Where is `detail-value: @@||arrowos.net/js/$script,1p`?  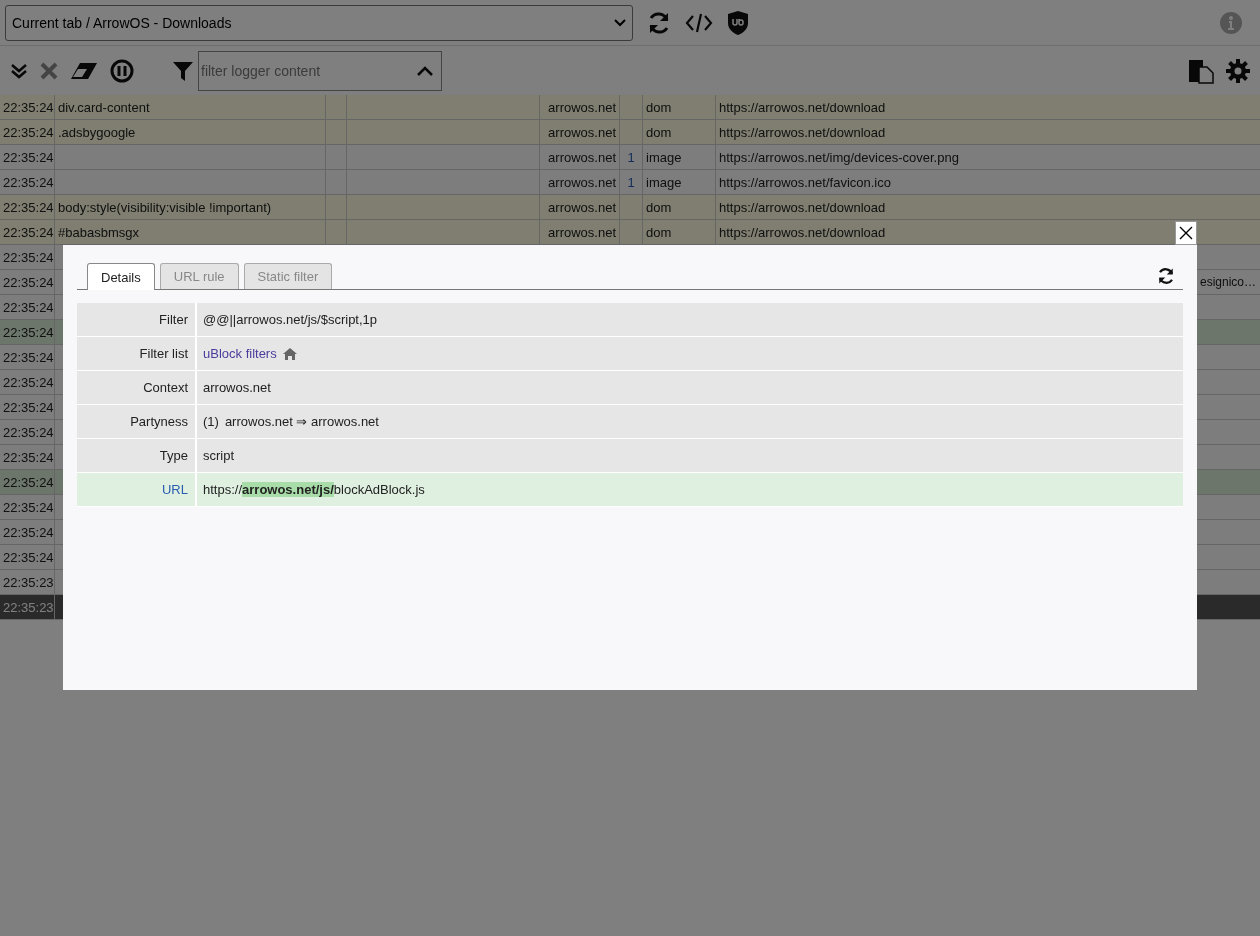
detail-value: @@||arrowos.net/js/$script,1p is located at coordinates (290, 319).